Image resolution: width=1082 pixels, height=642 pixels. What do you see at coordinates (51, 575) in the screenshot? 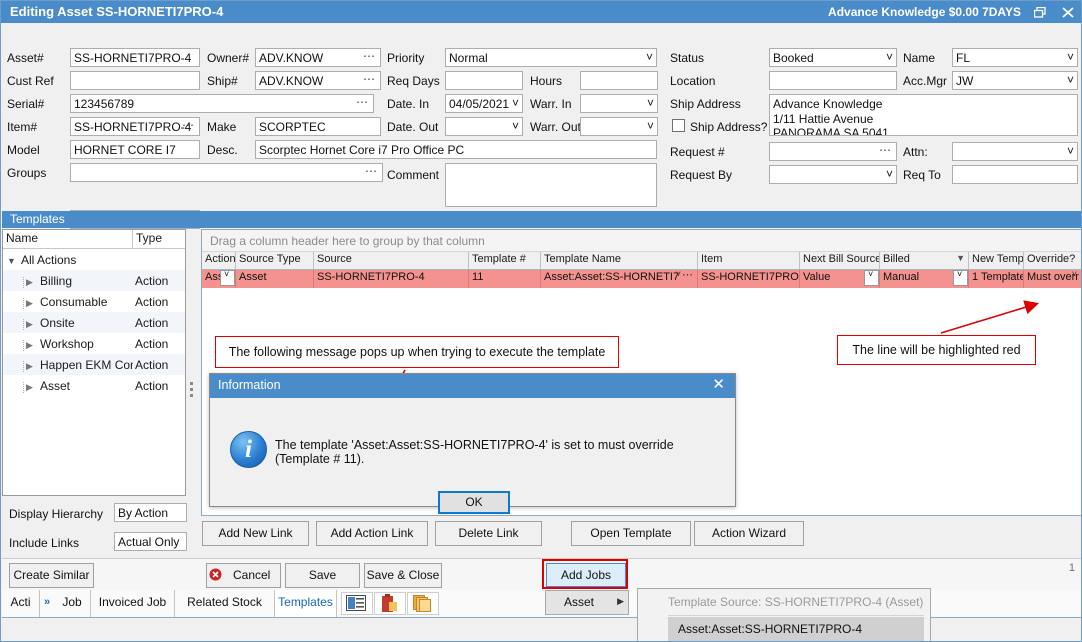
I see `create-similar-button: Create Similar` at bounding box center [51, 575].